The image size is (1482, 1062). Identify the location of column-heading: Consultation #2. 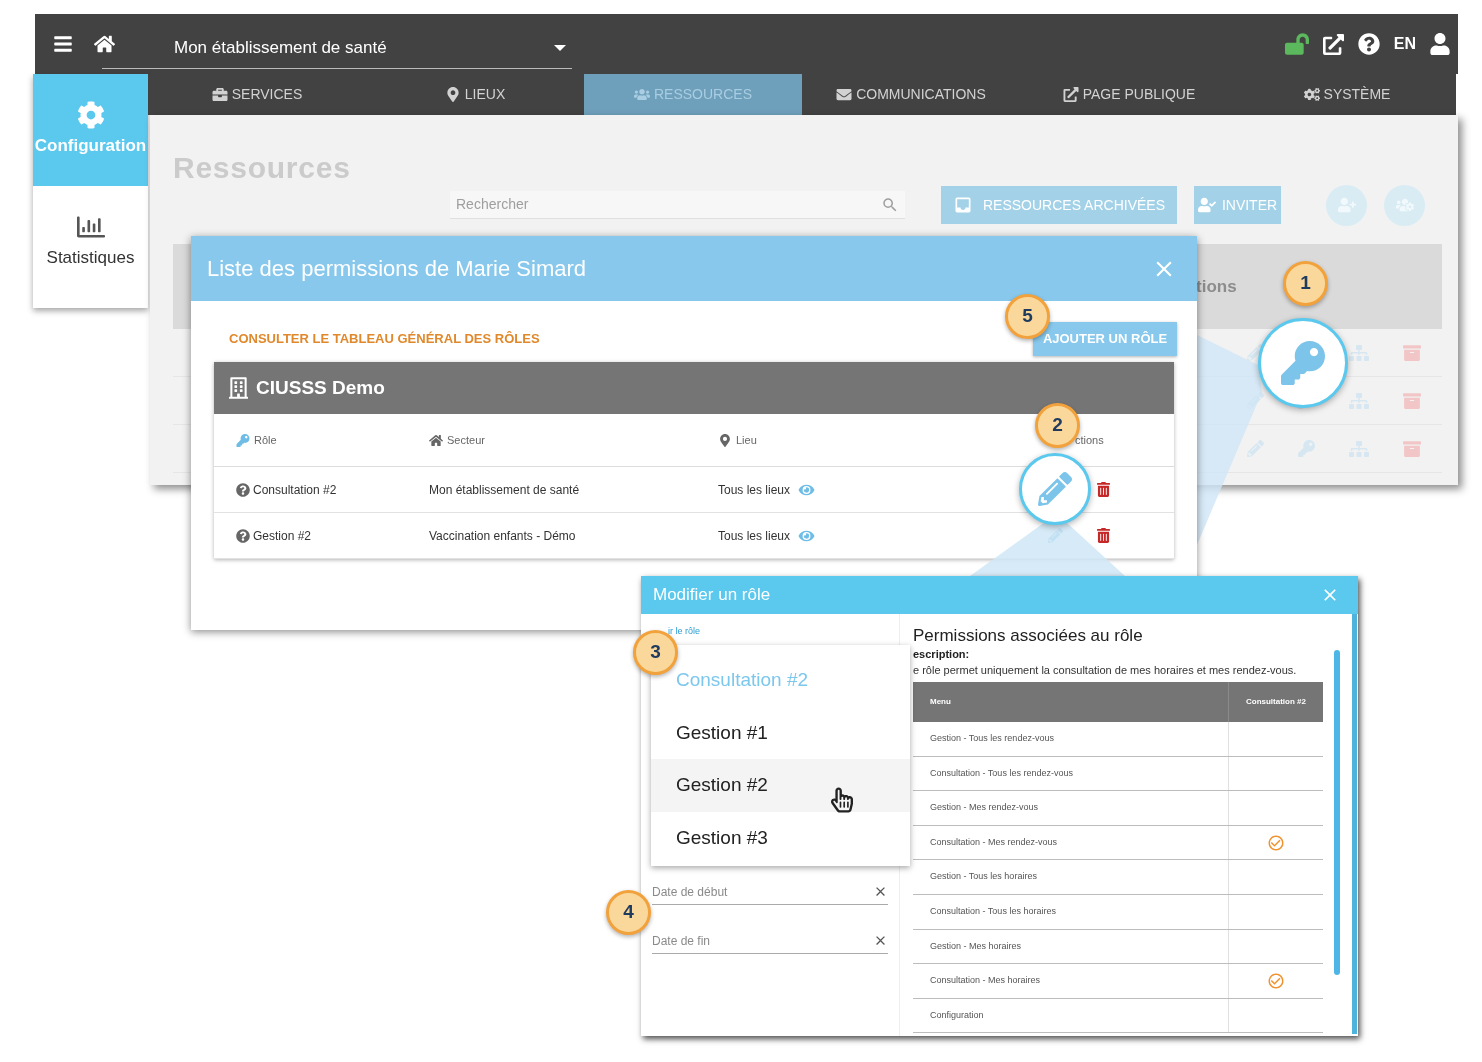
(1275, 702).